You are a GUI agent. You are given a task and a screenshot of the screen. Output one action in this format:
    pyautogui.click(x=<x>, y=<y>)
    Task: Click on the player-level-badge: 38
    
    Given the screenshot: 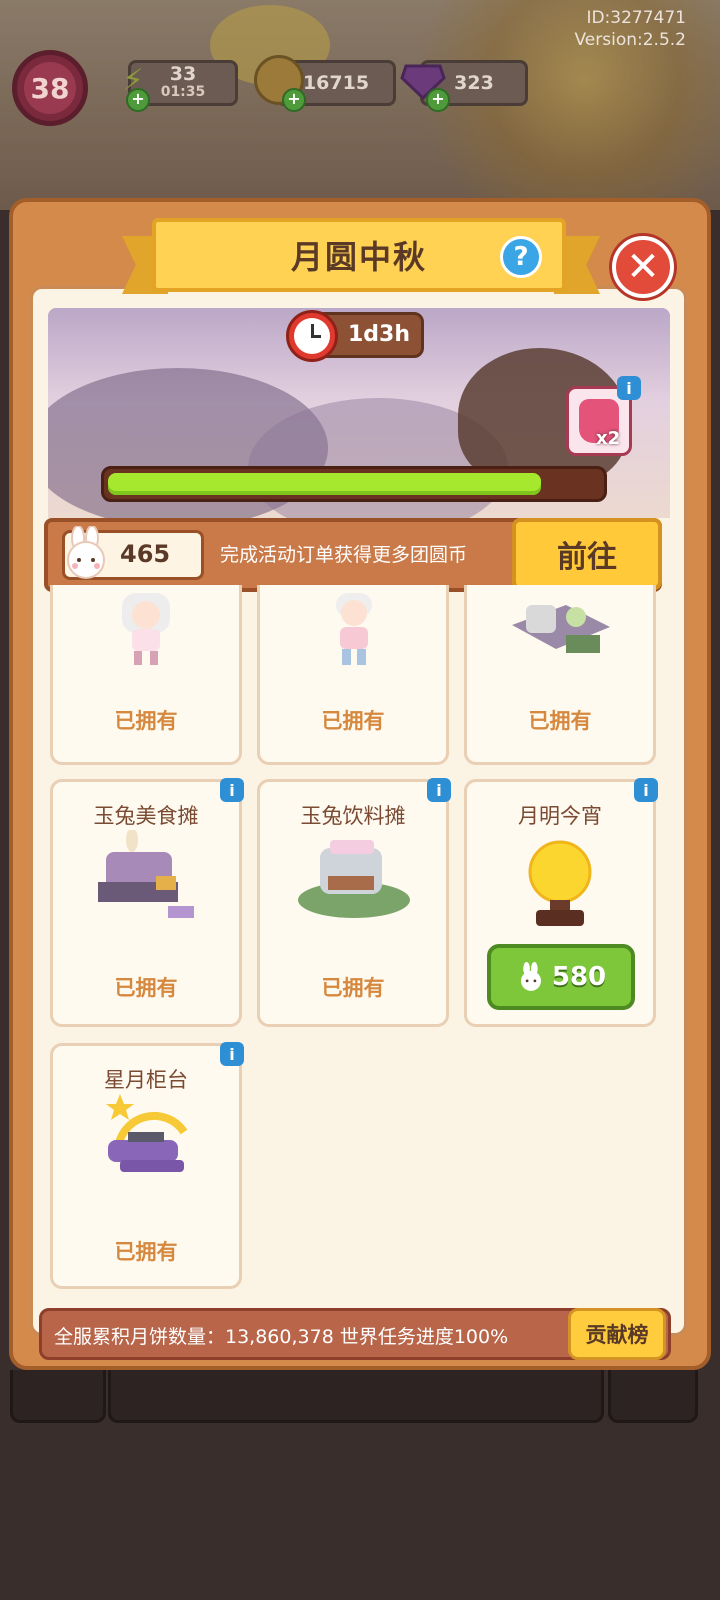 What is the action you would take?
    pyautogui.click(x=50, y=88)
    